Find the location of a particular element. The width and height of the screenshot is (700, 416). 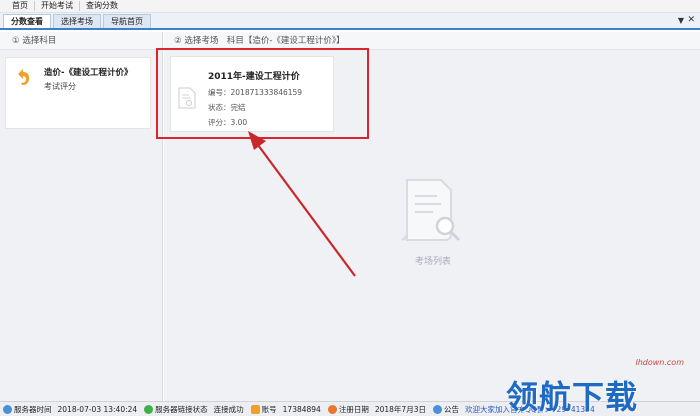

register-item: 注册日期 2018年7月3日 is located at coordinates (376, 409).